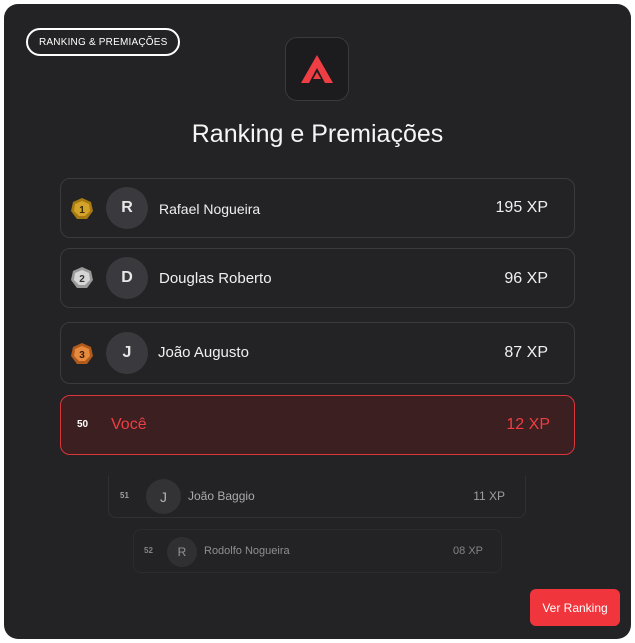 Image resolution: width=635 pixels, height=643 pixels. Describe the element at coordinates (317, 425) in the screenshot. I see `current-user-row: 50 Você 12 XP` at that location.